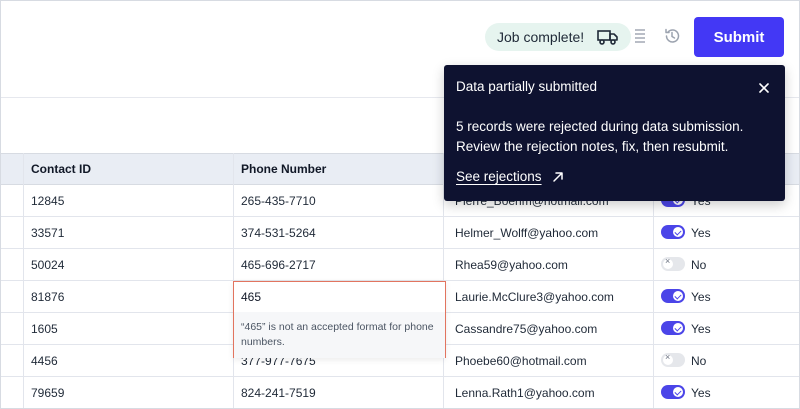 Image resolution: width=800 pixels, height=409 pixels. What do you see at coordinates (522, 328) in the screenshot?
I see `email-cell: Cassandre75@yahoo.com` at bounding box center [522, 328].